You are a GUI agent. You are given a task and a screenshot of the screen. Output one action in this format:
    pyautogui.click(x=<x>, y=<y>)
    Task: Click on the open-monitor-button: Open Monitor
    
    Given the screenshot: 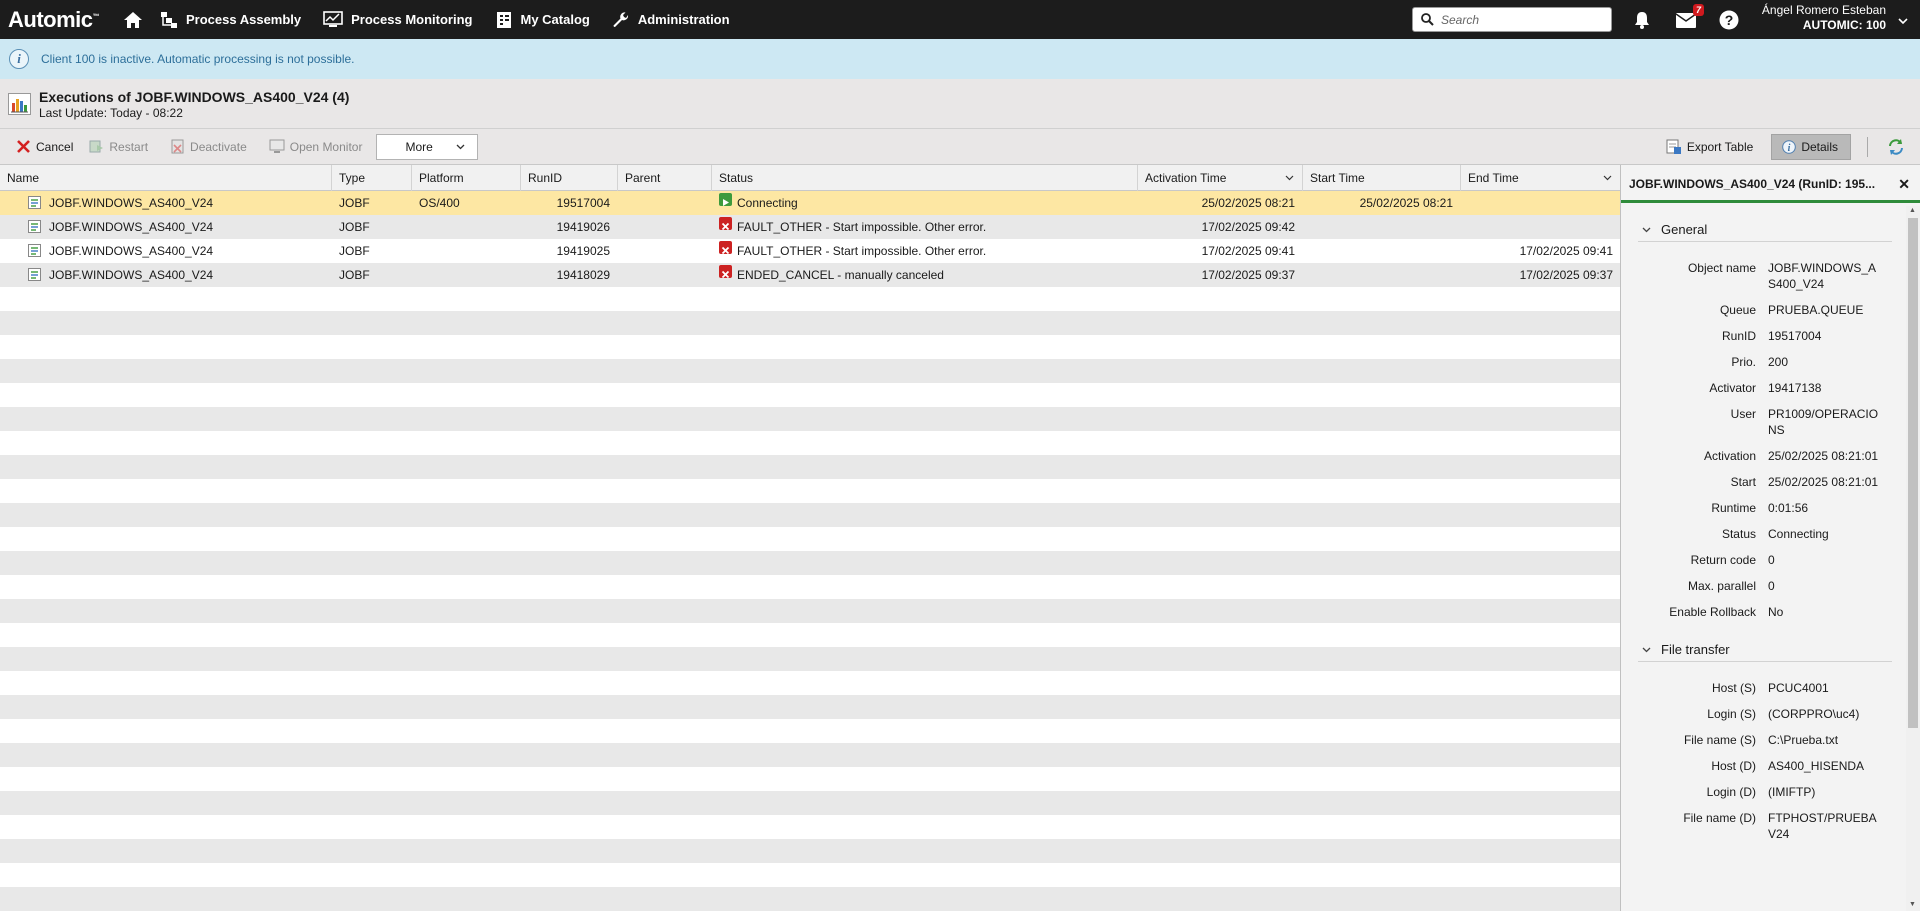 What is the action you would take?
    pyautogui.click(x=316, y=147)
    